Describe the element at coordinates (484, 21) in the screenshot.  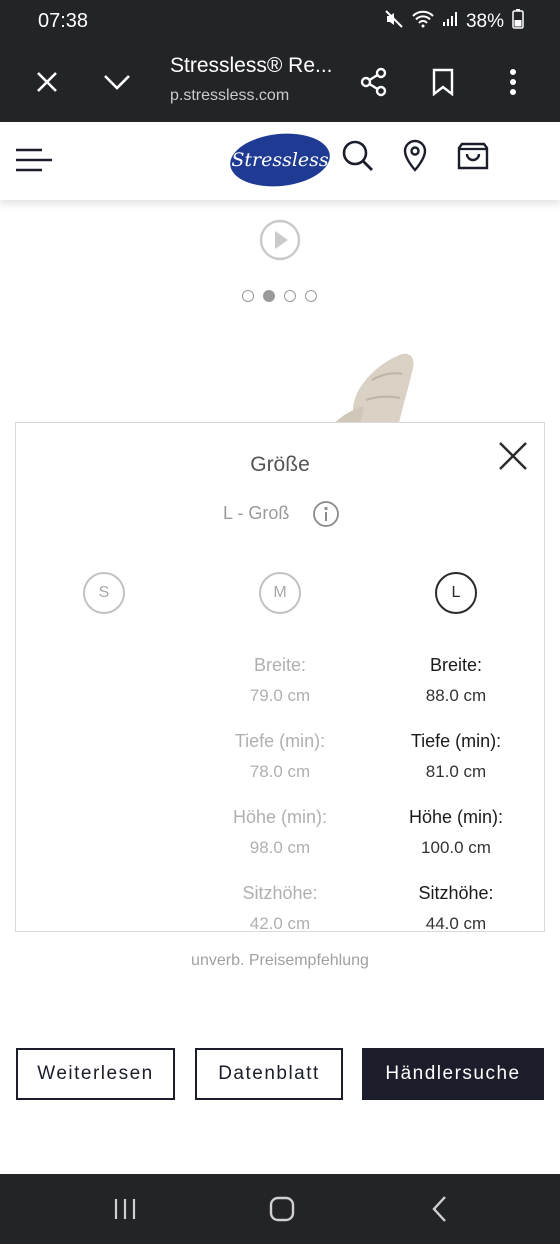
I see `battery-text: 38%` at that location.